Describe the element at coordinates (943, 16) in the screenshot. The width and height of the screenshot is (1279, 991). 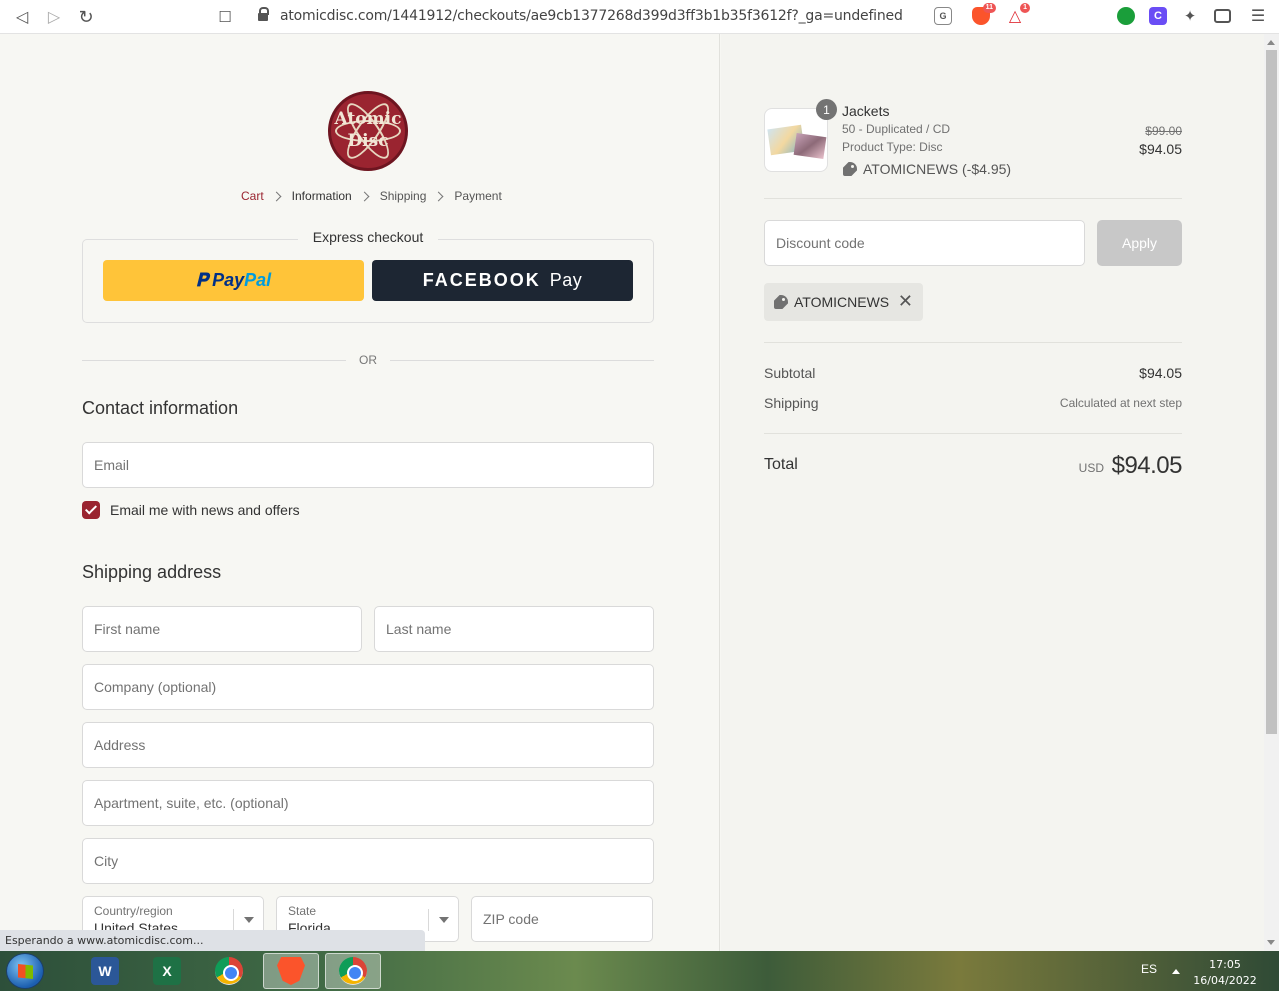
I see `translate-icon: G` at that location.